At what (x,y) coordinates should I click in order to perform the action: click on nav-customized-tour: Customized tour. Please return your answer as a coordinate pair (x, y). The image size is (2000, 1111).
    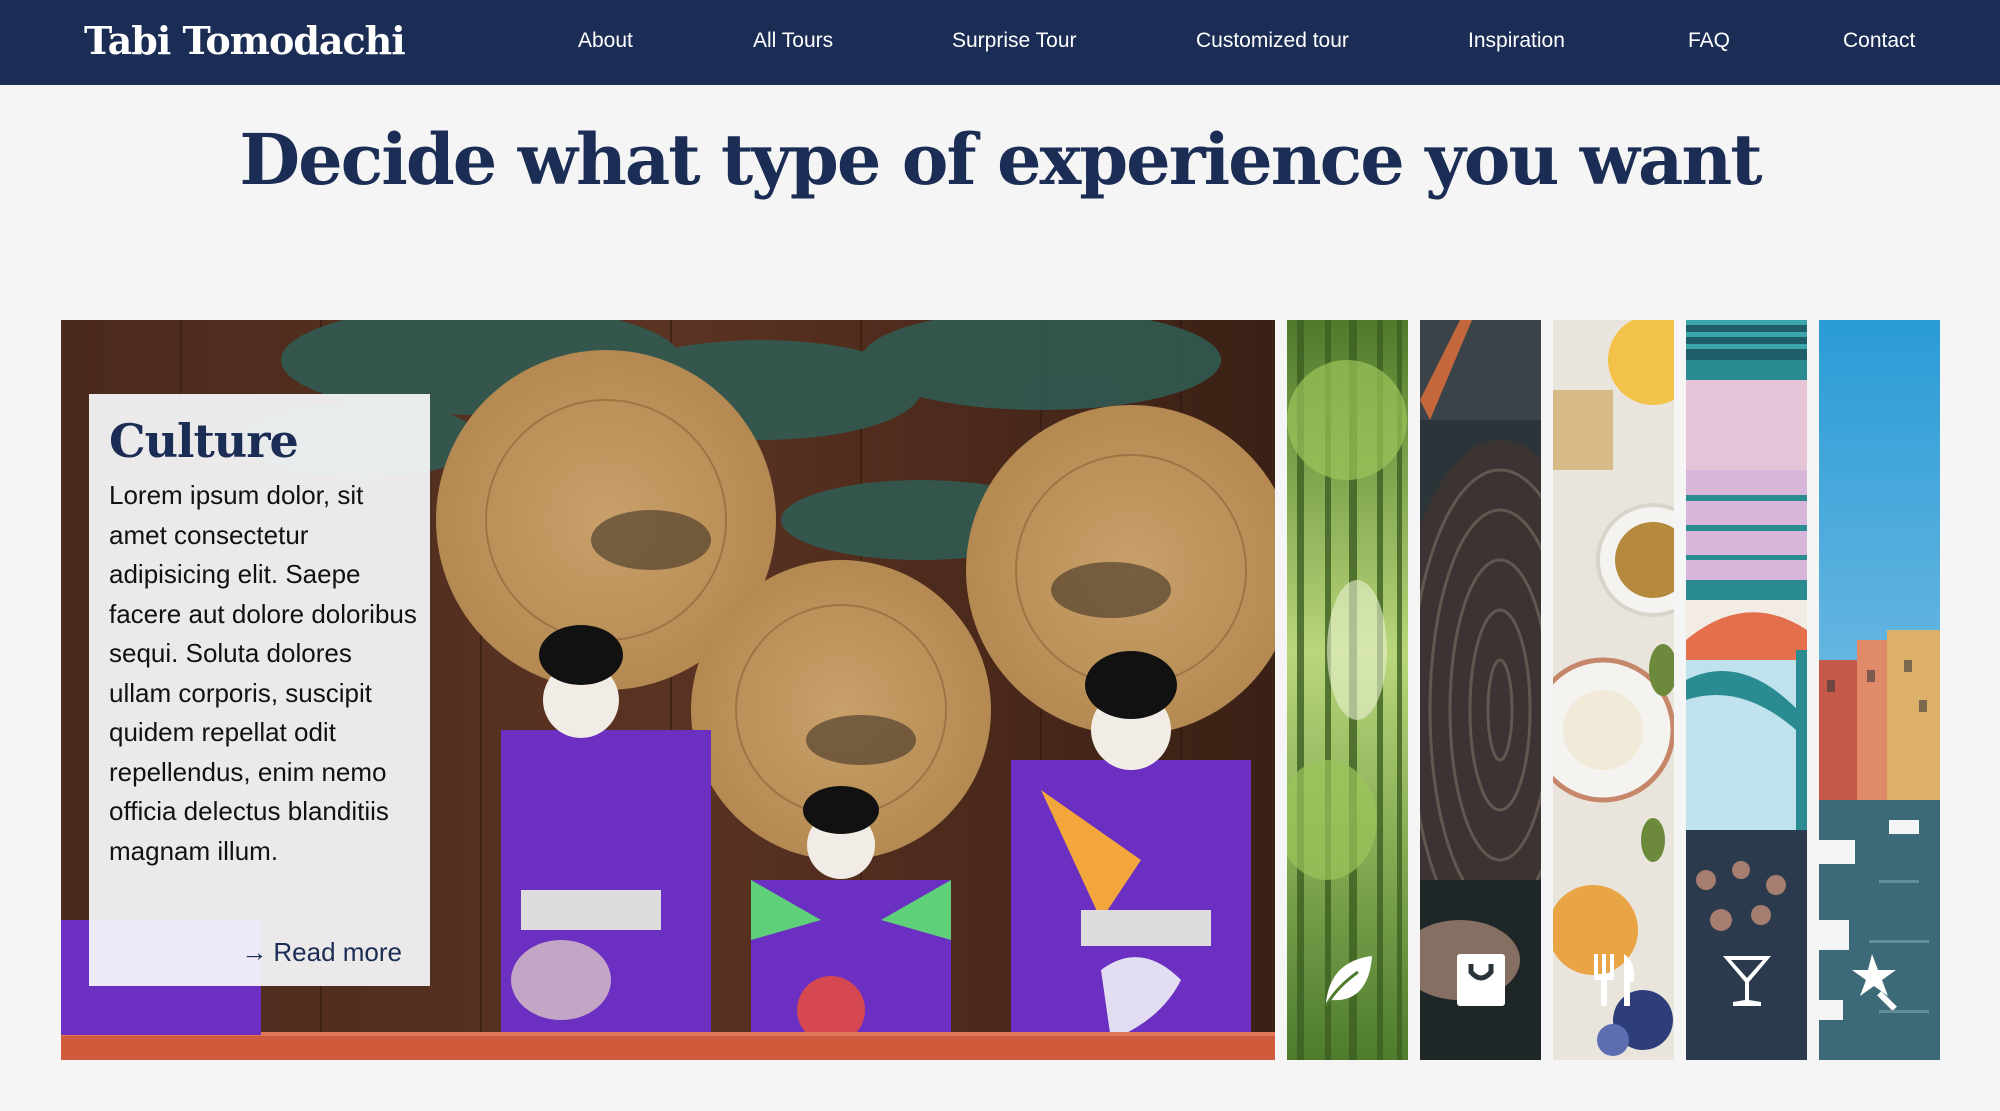
    Looking at the image, I should click on (1272, 41).